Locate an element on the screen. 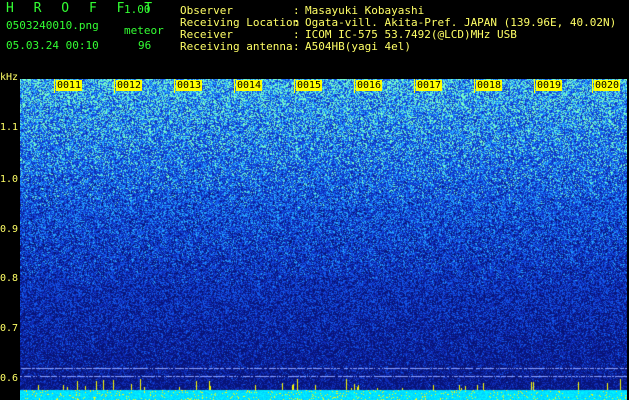  date-time: 05.03.24 00:10 is located at coordinates (52, 45).